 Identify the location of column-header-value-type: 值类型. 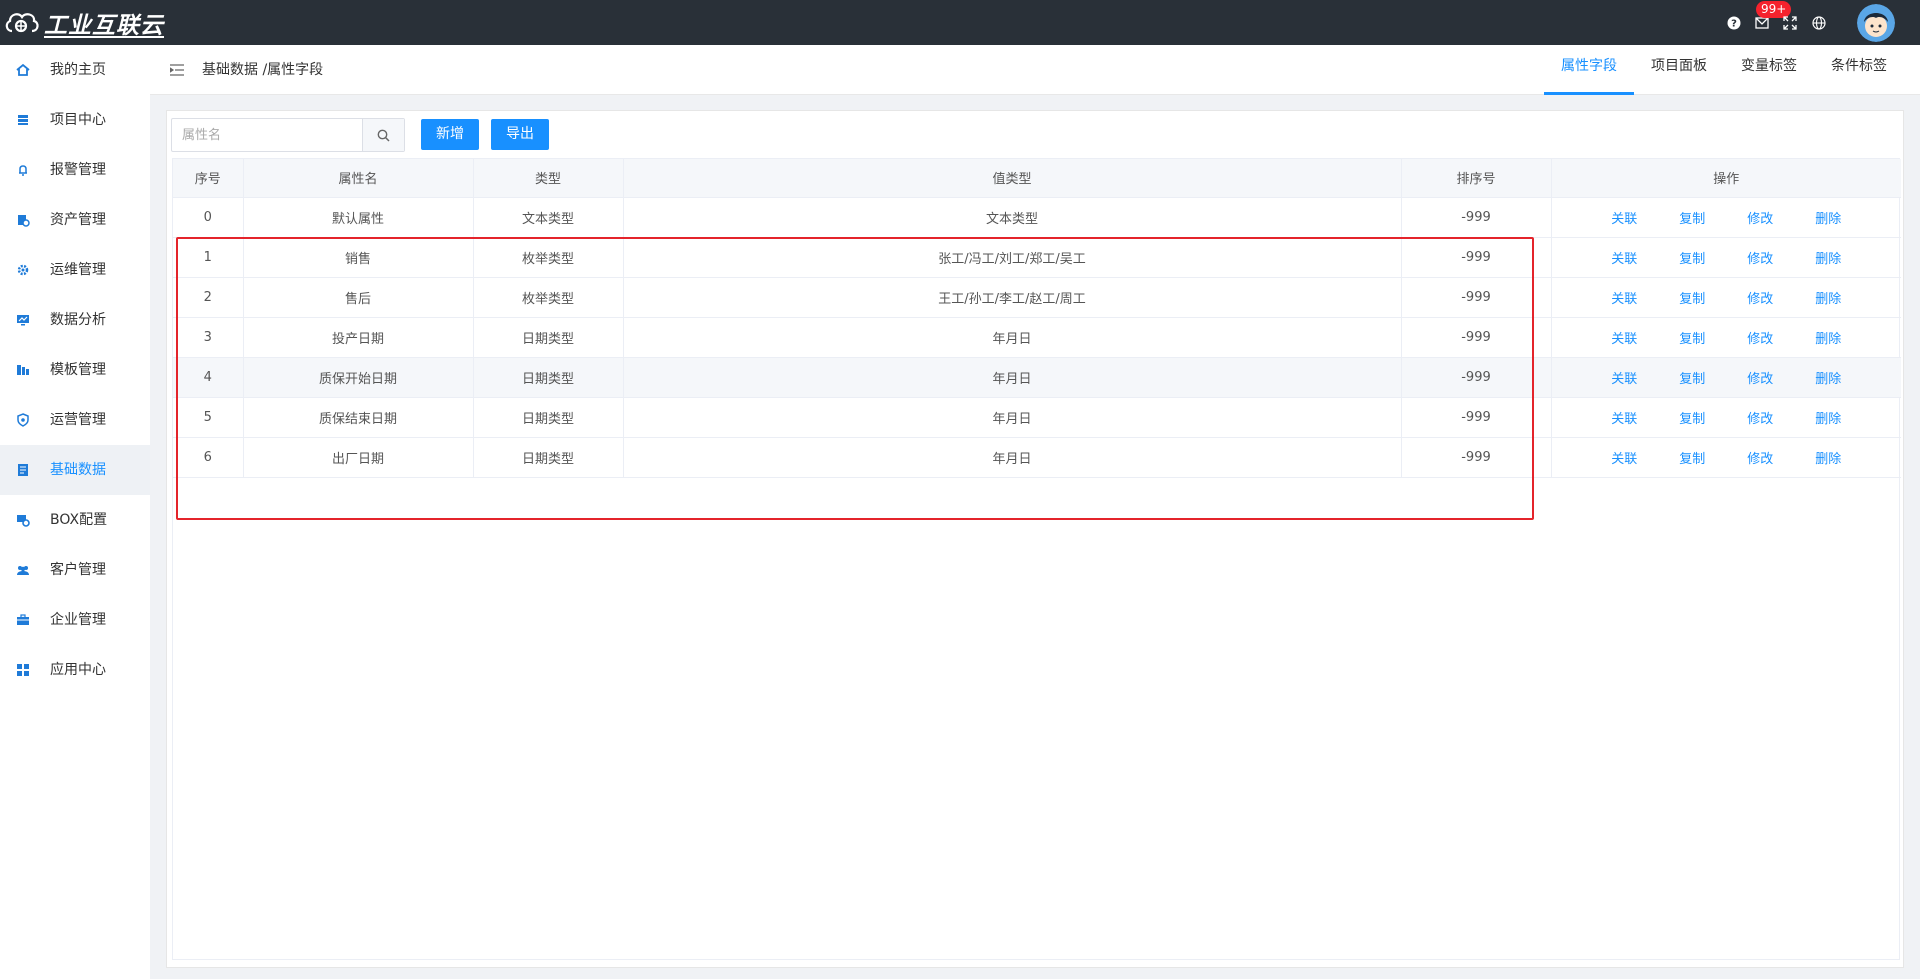
(1012, 178).